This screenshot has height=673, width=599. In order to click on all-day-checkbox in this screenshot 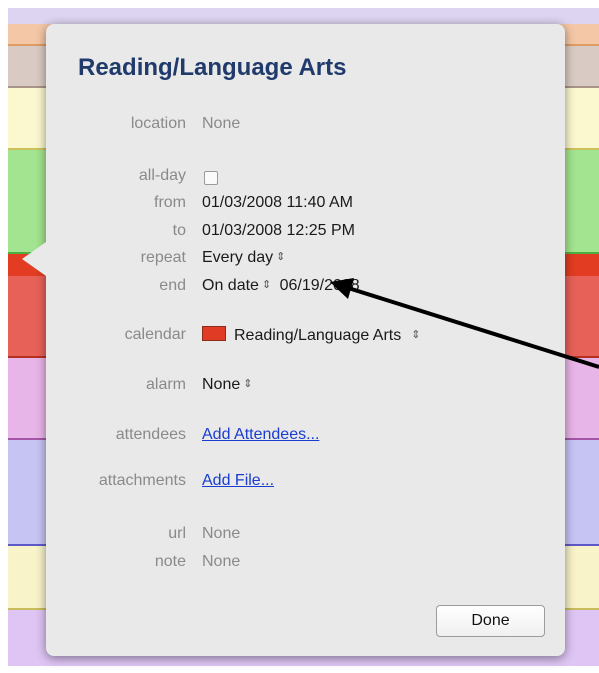, I will do `click(211, 178)`.